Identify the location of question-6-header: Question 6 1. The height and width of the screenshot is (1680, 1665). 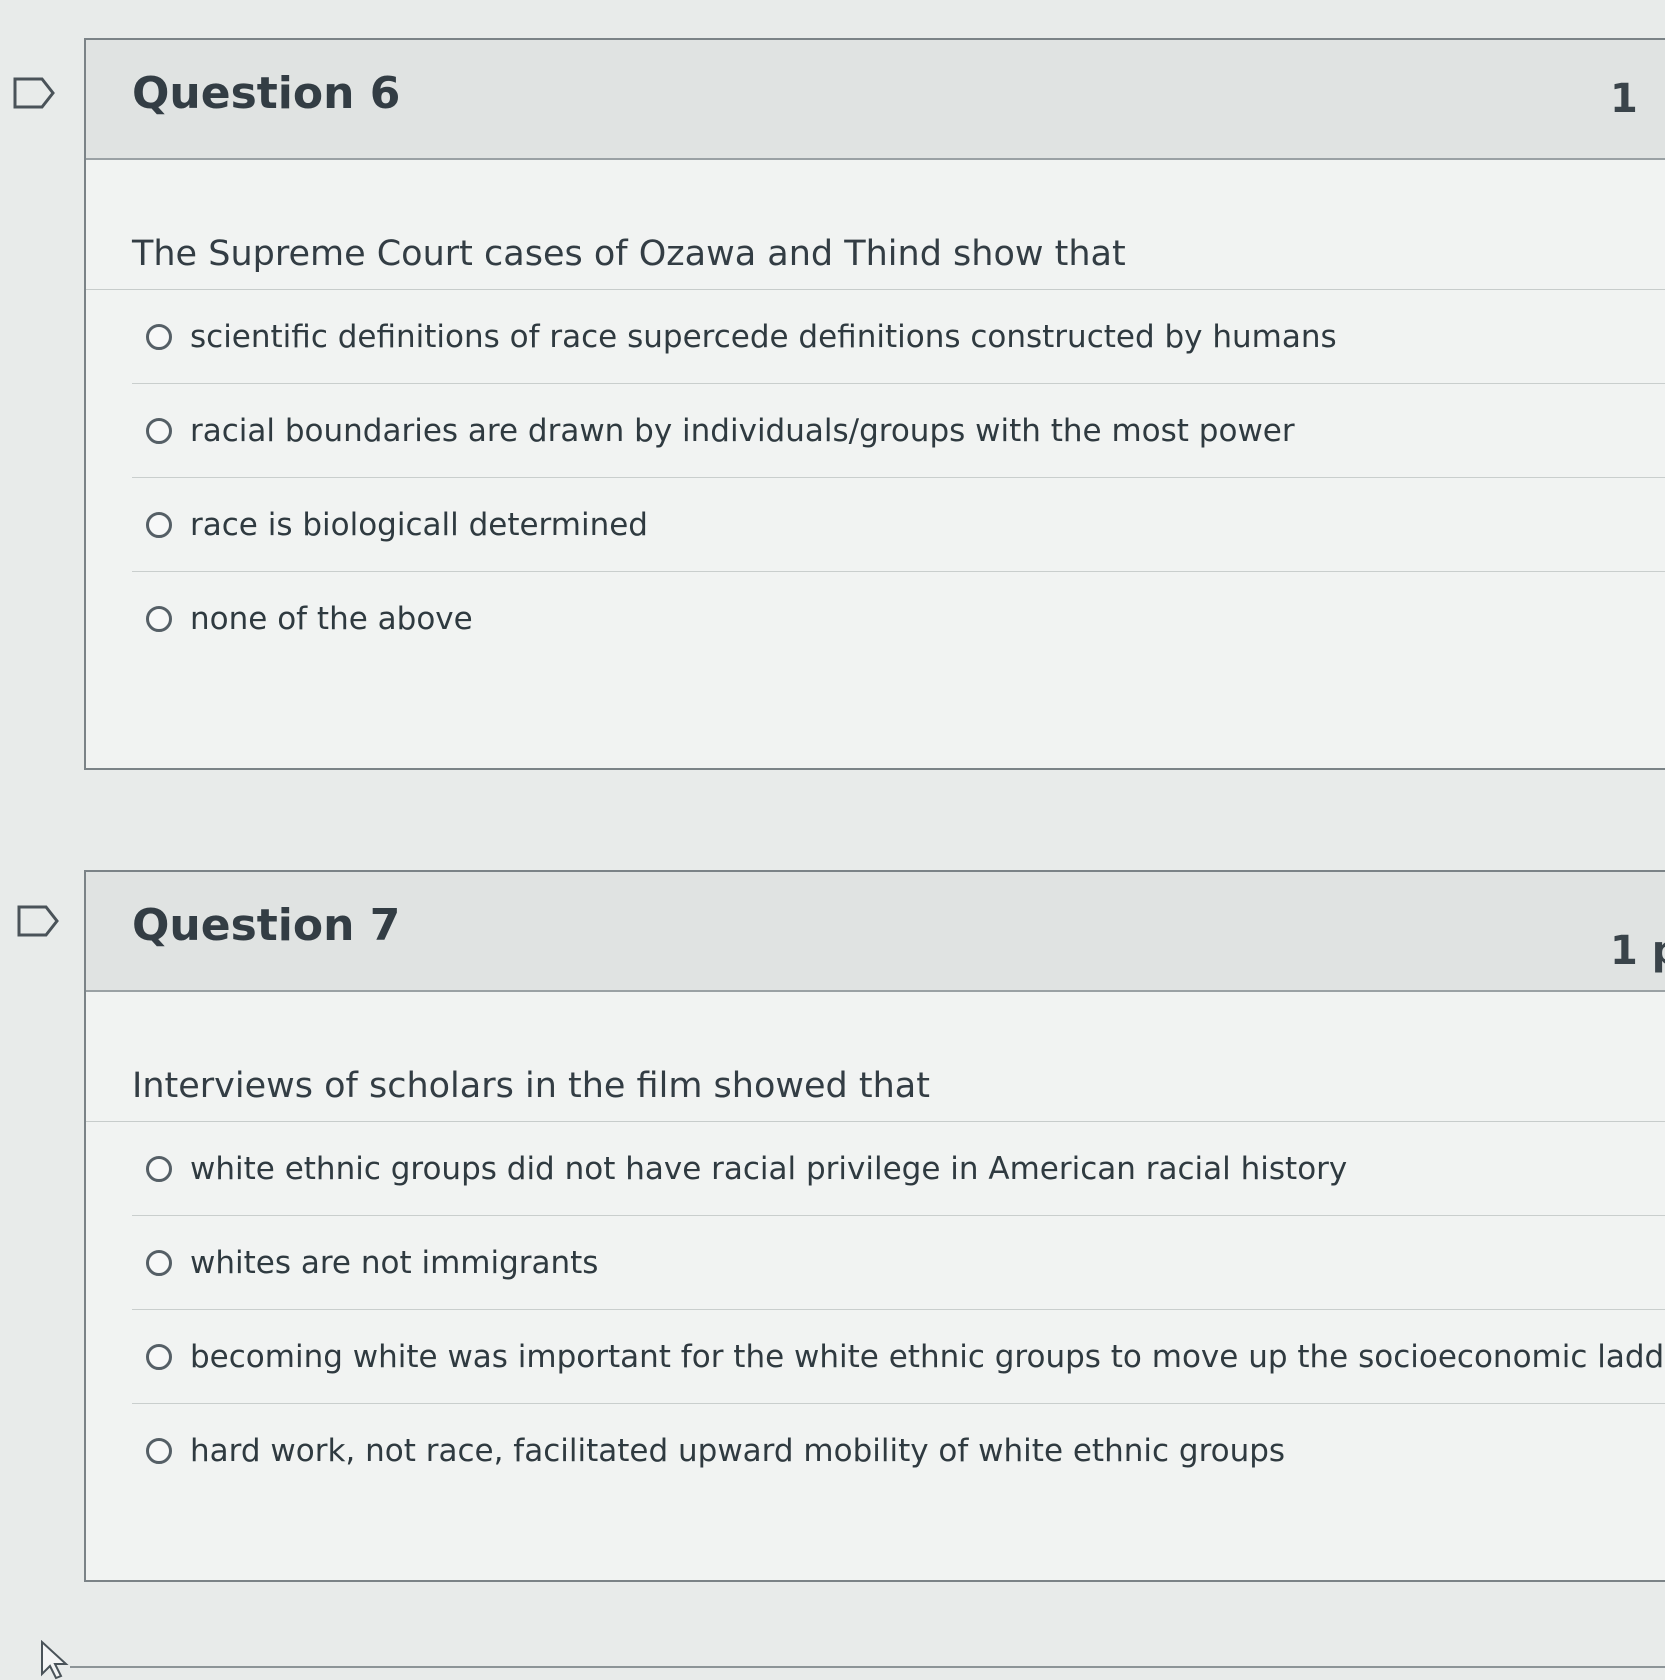
(875, 100).